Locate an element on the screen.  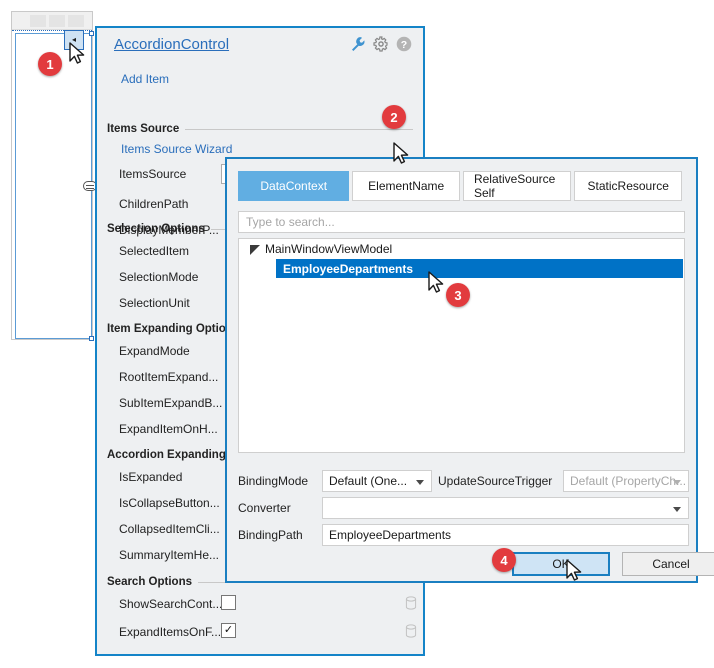
cancel-button-label: Cancel is located at coordinates (671, 564).